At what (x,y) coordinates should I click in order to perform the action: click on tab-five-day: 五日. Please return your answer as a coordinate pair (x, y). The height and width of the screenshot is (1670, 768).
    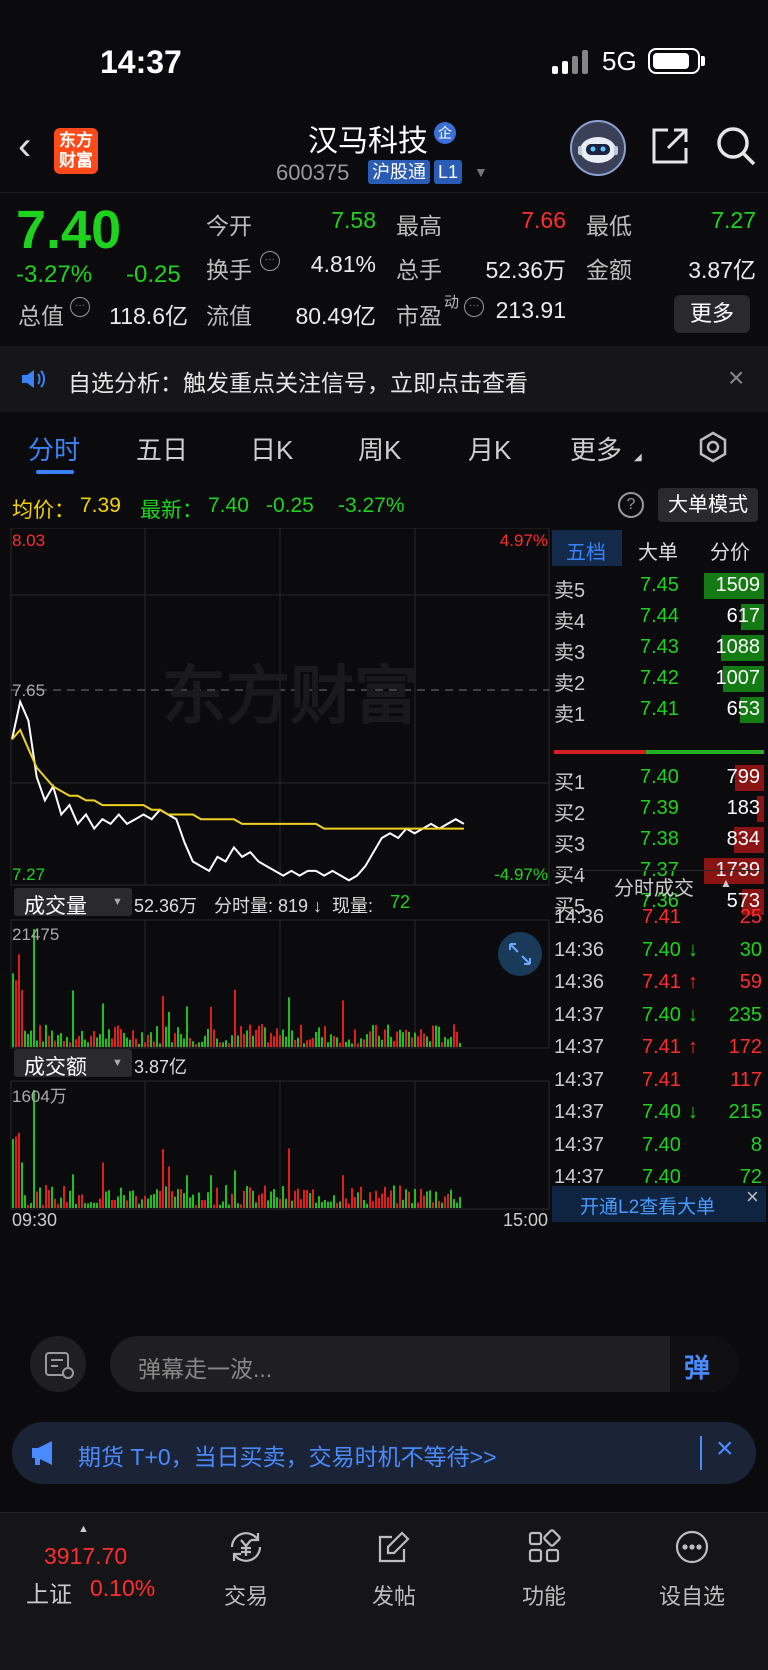
    Looking at the image, I should click on (162, 448).